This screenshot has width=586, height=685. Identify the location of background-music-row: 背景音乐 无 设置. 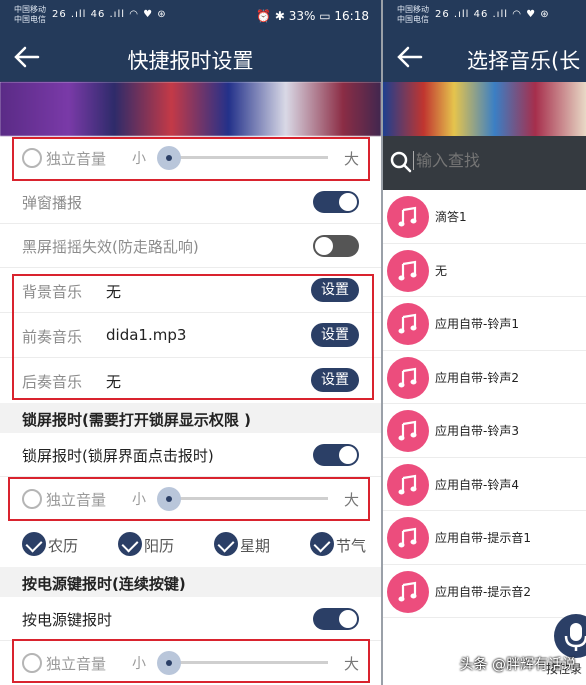
(190, 290).